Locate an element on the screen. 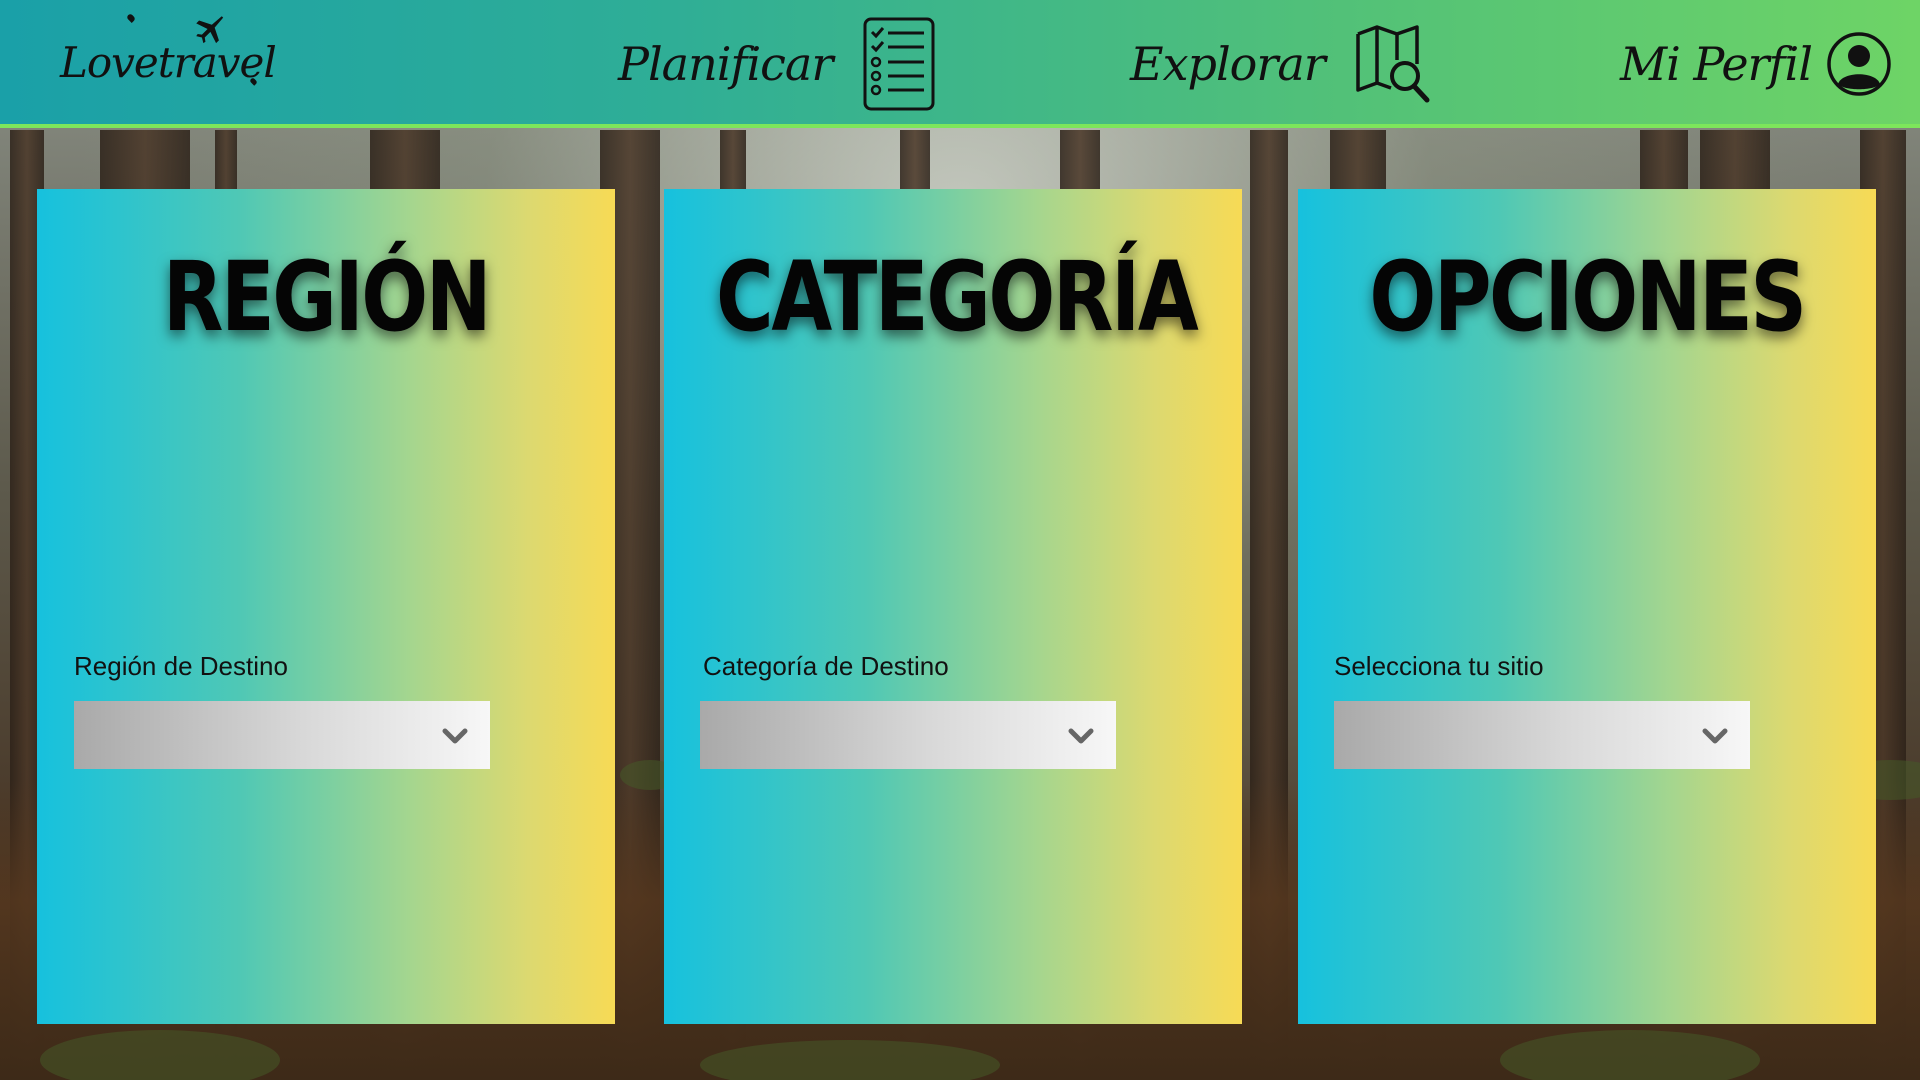 The image size is (1920, 1080). nav-mi-perfil: Mi Perfil is located at coordinates (1756, 64).